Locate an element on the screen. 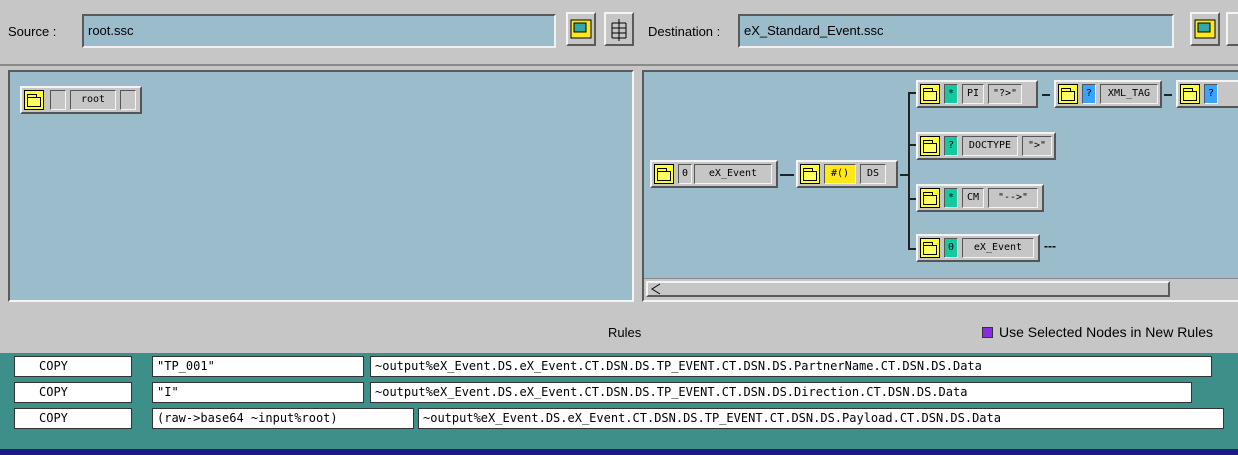  node-value: "-->" is located at coordinates (1013, 198).